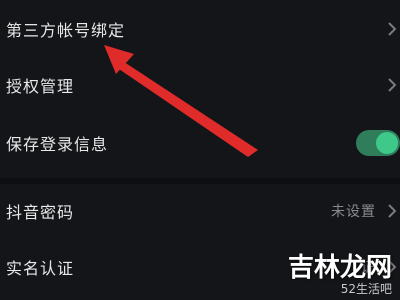  What do you see at coordinates (366, 289) in the screenshot?
I see `watermark-sub: 52生活吧` at bounding box center [366, 289].